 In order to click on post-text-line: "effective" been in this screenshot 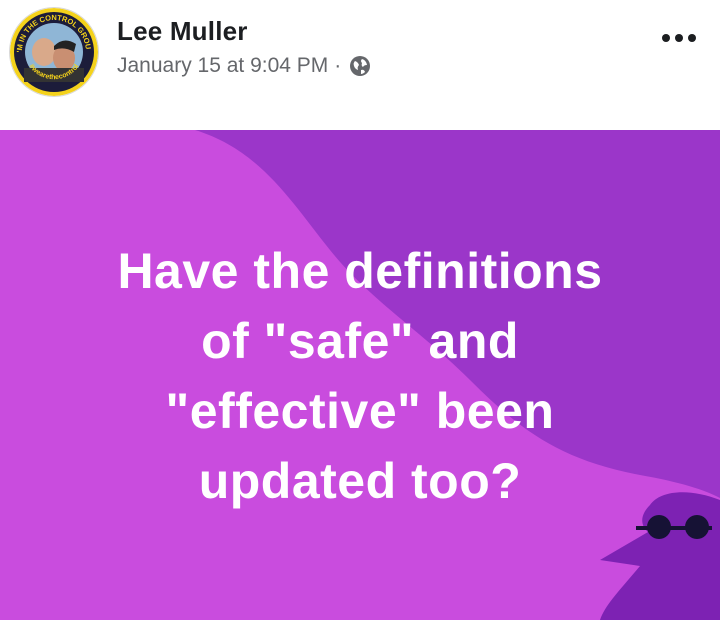, I will do `click(360, 411)`.